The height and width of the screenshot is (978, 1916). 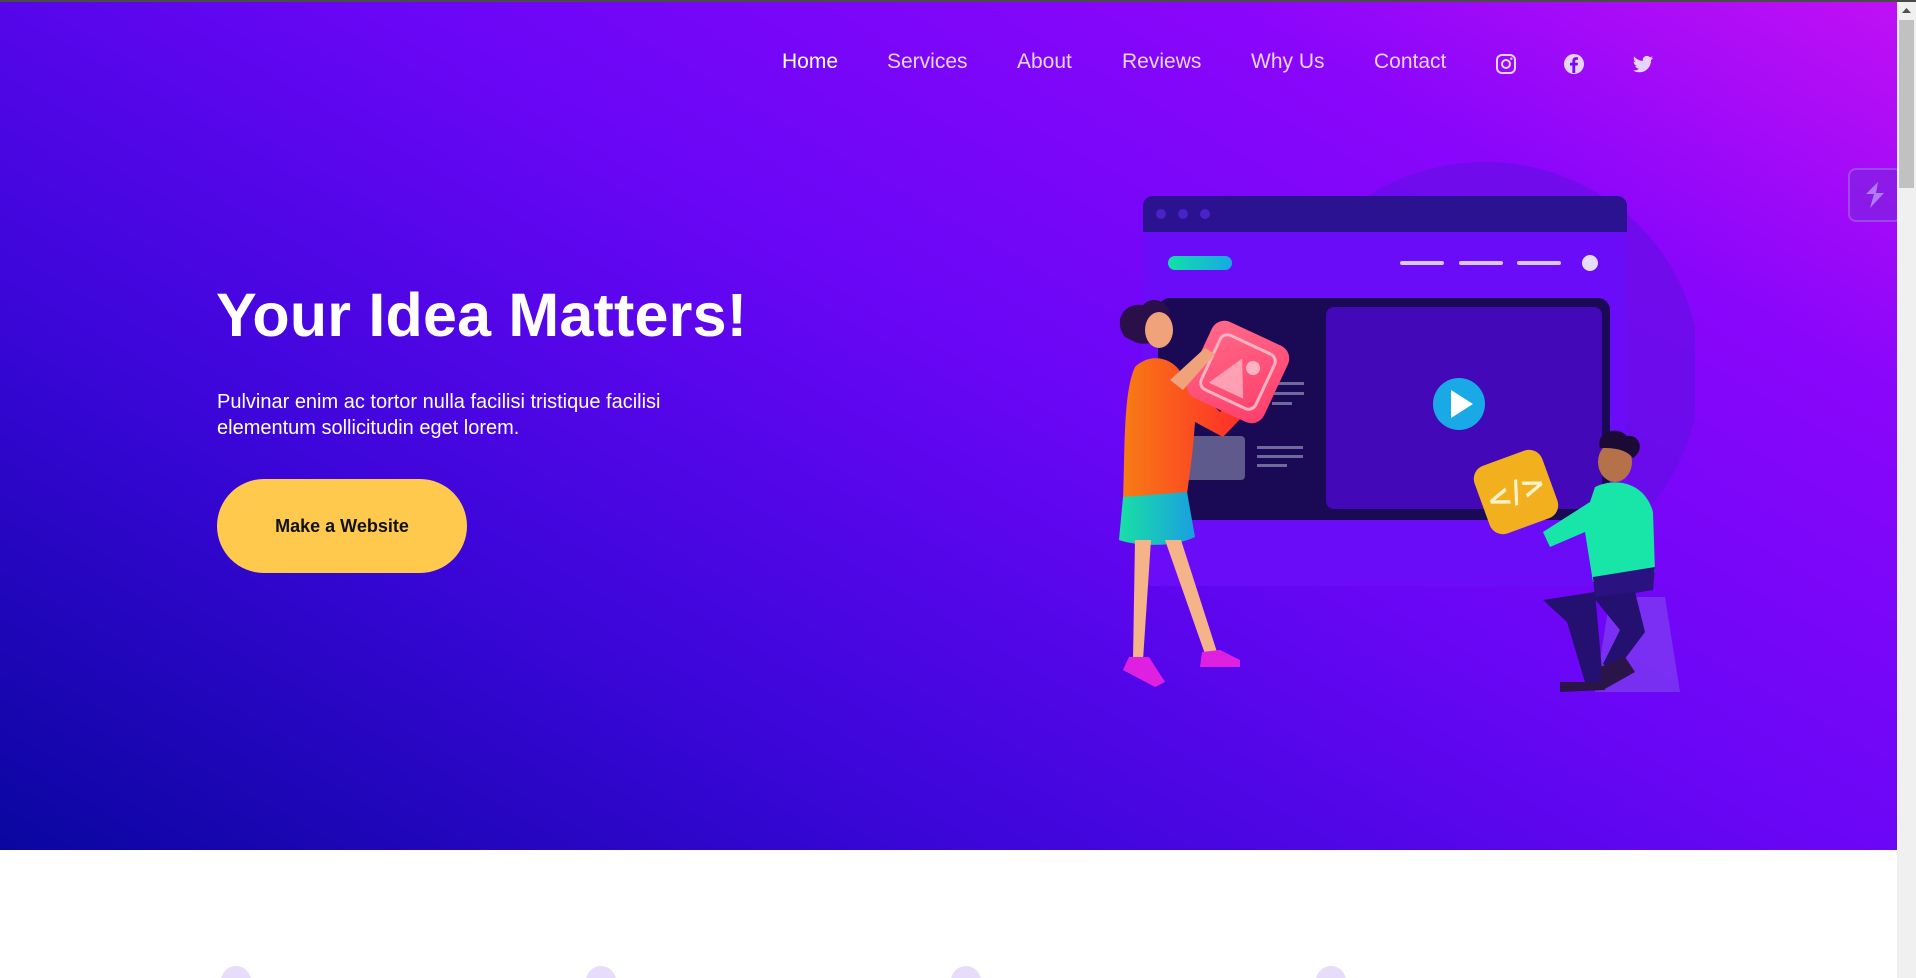 What do you see at coordinates (948, 972) in the screenshot?
I see `features-preview` at bounding box center [948, 972].